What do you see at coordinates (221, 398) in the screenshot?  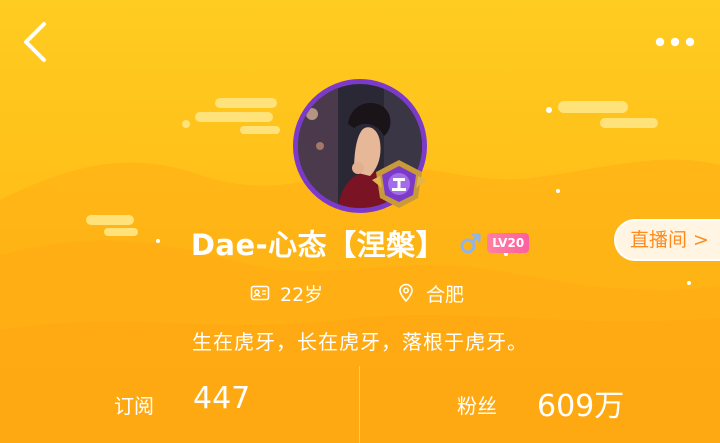 I see `subscriptions-count: 447` at bounding box center [221, 398].